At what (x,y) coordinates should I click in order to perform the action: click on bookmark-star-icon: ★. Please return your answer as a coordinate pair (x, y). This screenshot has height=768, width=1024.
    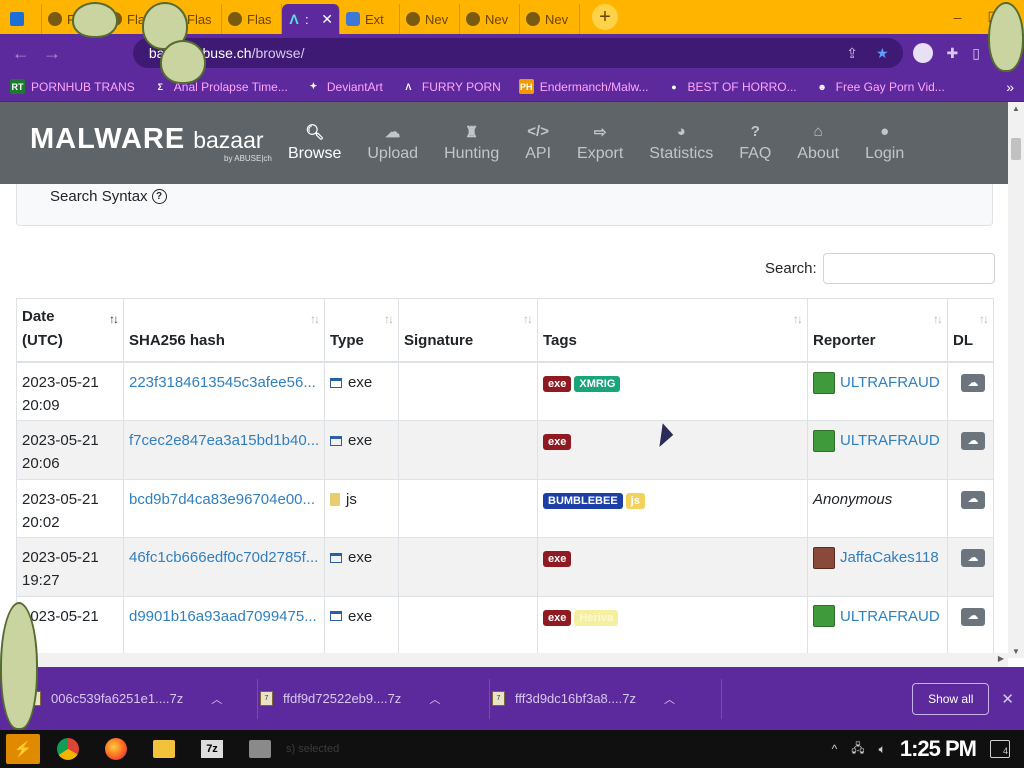
    Looking at the image, I should click on (882, 53).